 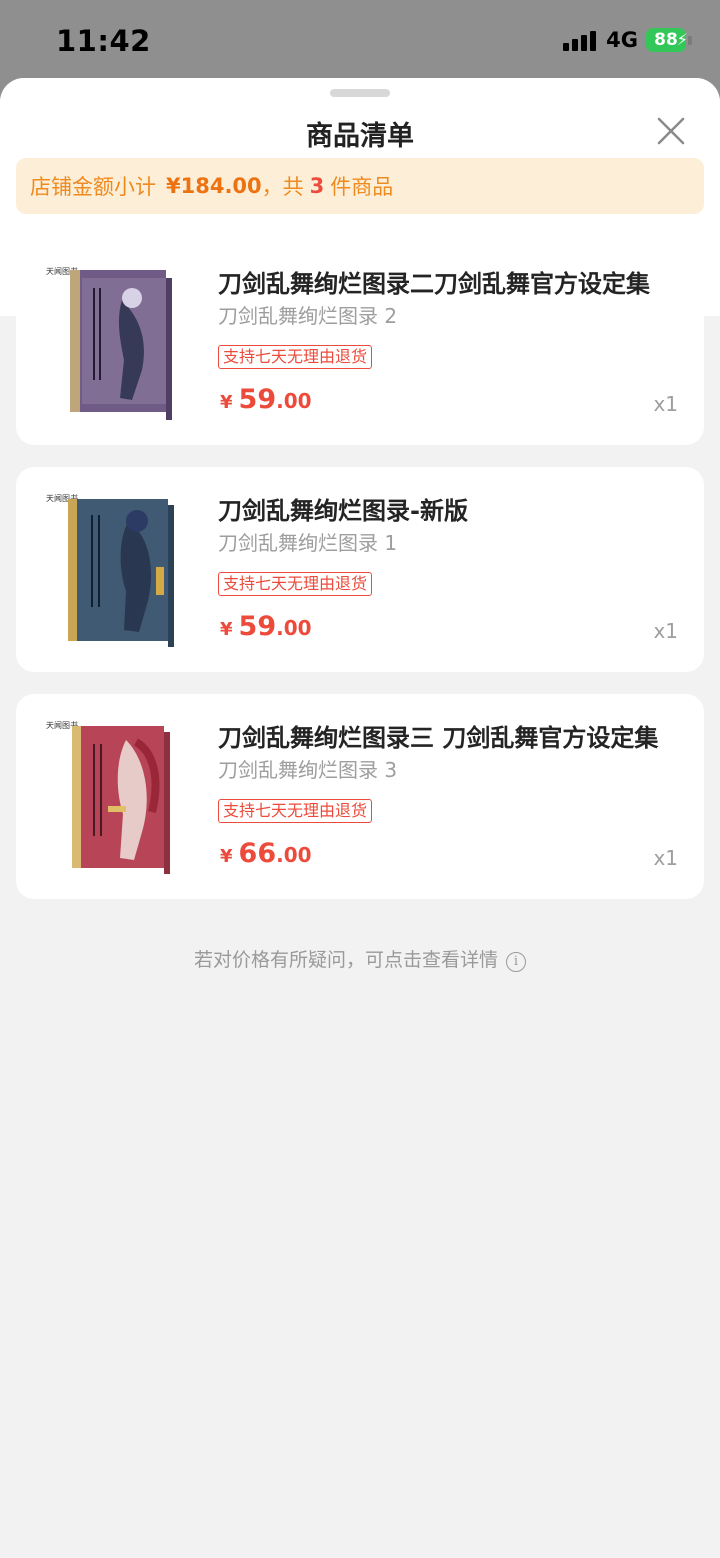 I want to click on item-count-prefix: ，共, so click(x=282, y=187).